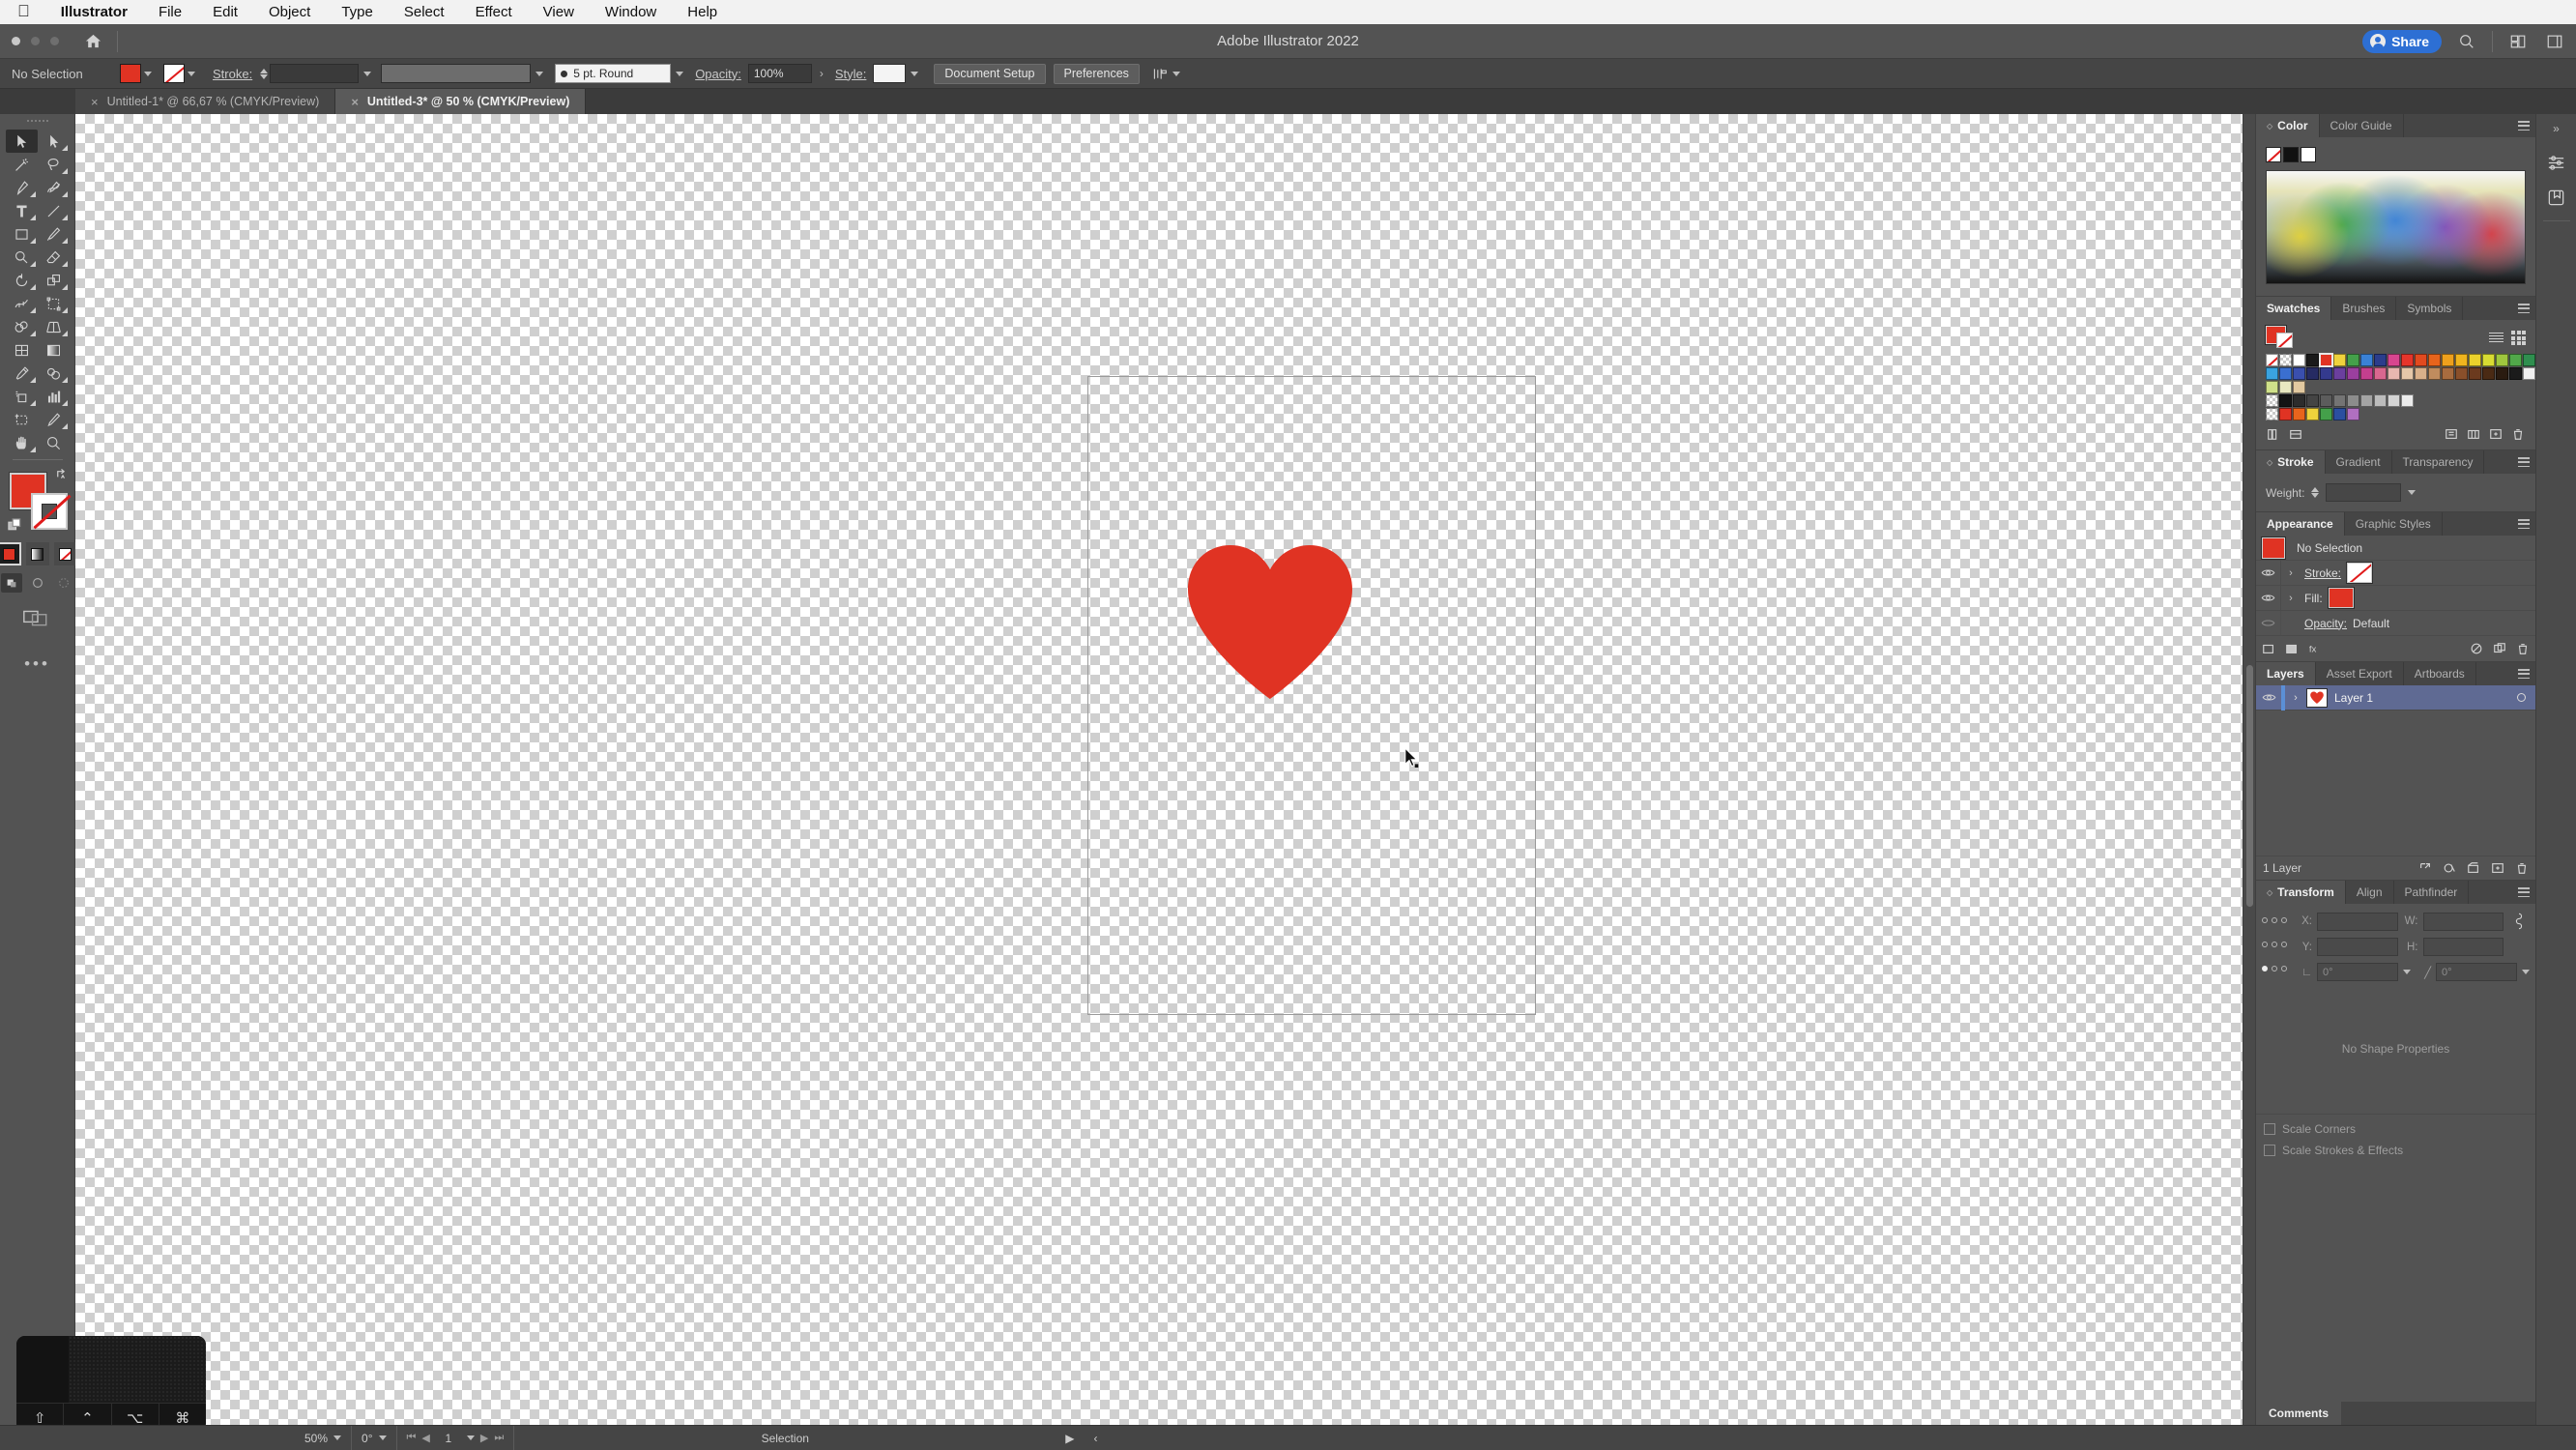  Describe the element at coordinates (54, 350) in the screenshot. I see `gradient-tool` at that location.